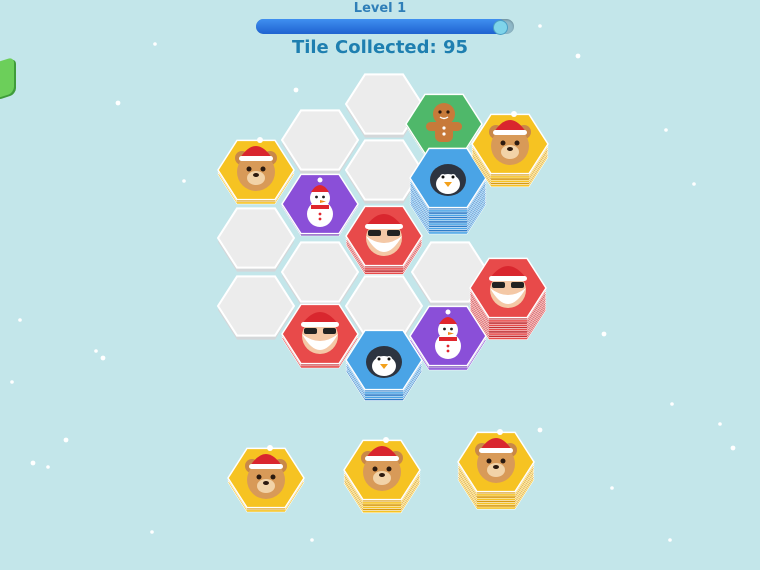 The width and height of the screenshot is (760, 570). What do you see at coordinates (320, 205) in the screenshot?
I see `tile-stack-snowman` at bounding box center [320, 205].